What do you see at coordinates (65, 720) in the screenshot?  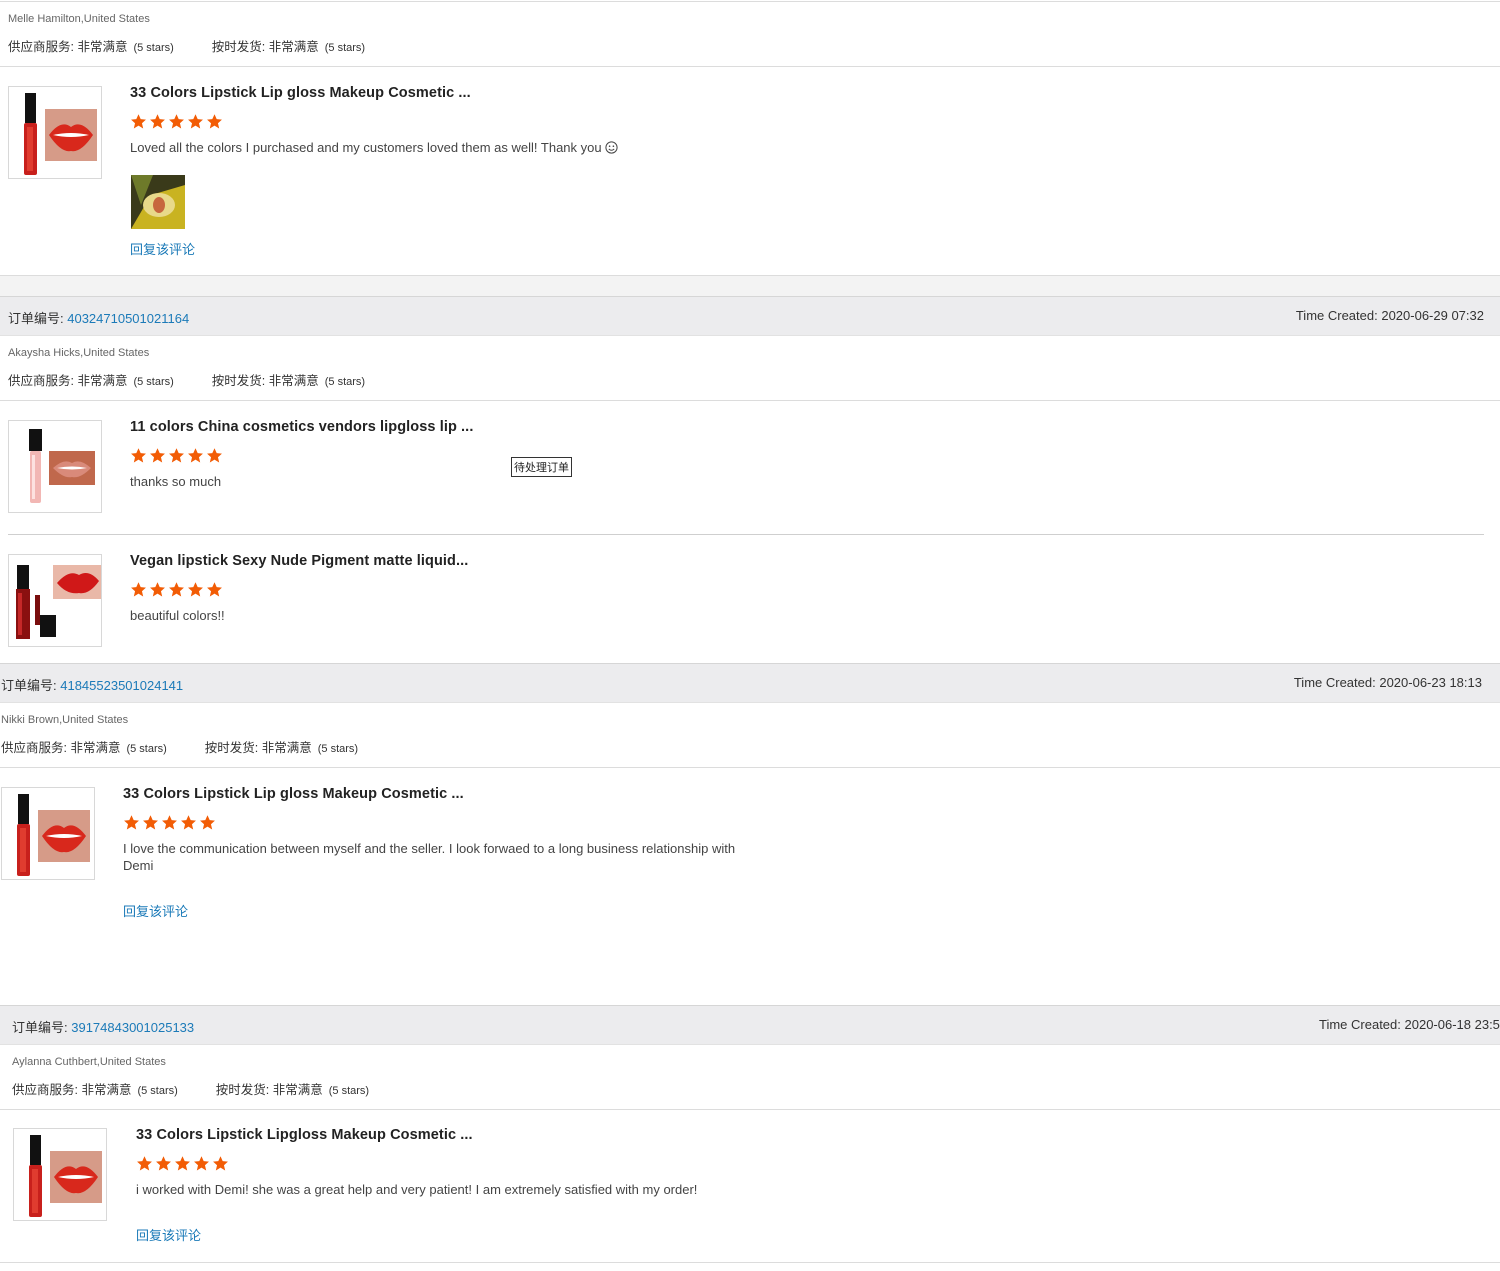 I see `buyer-name: Nikki Brown,United States` at bounding box center [65, 720].